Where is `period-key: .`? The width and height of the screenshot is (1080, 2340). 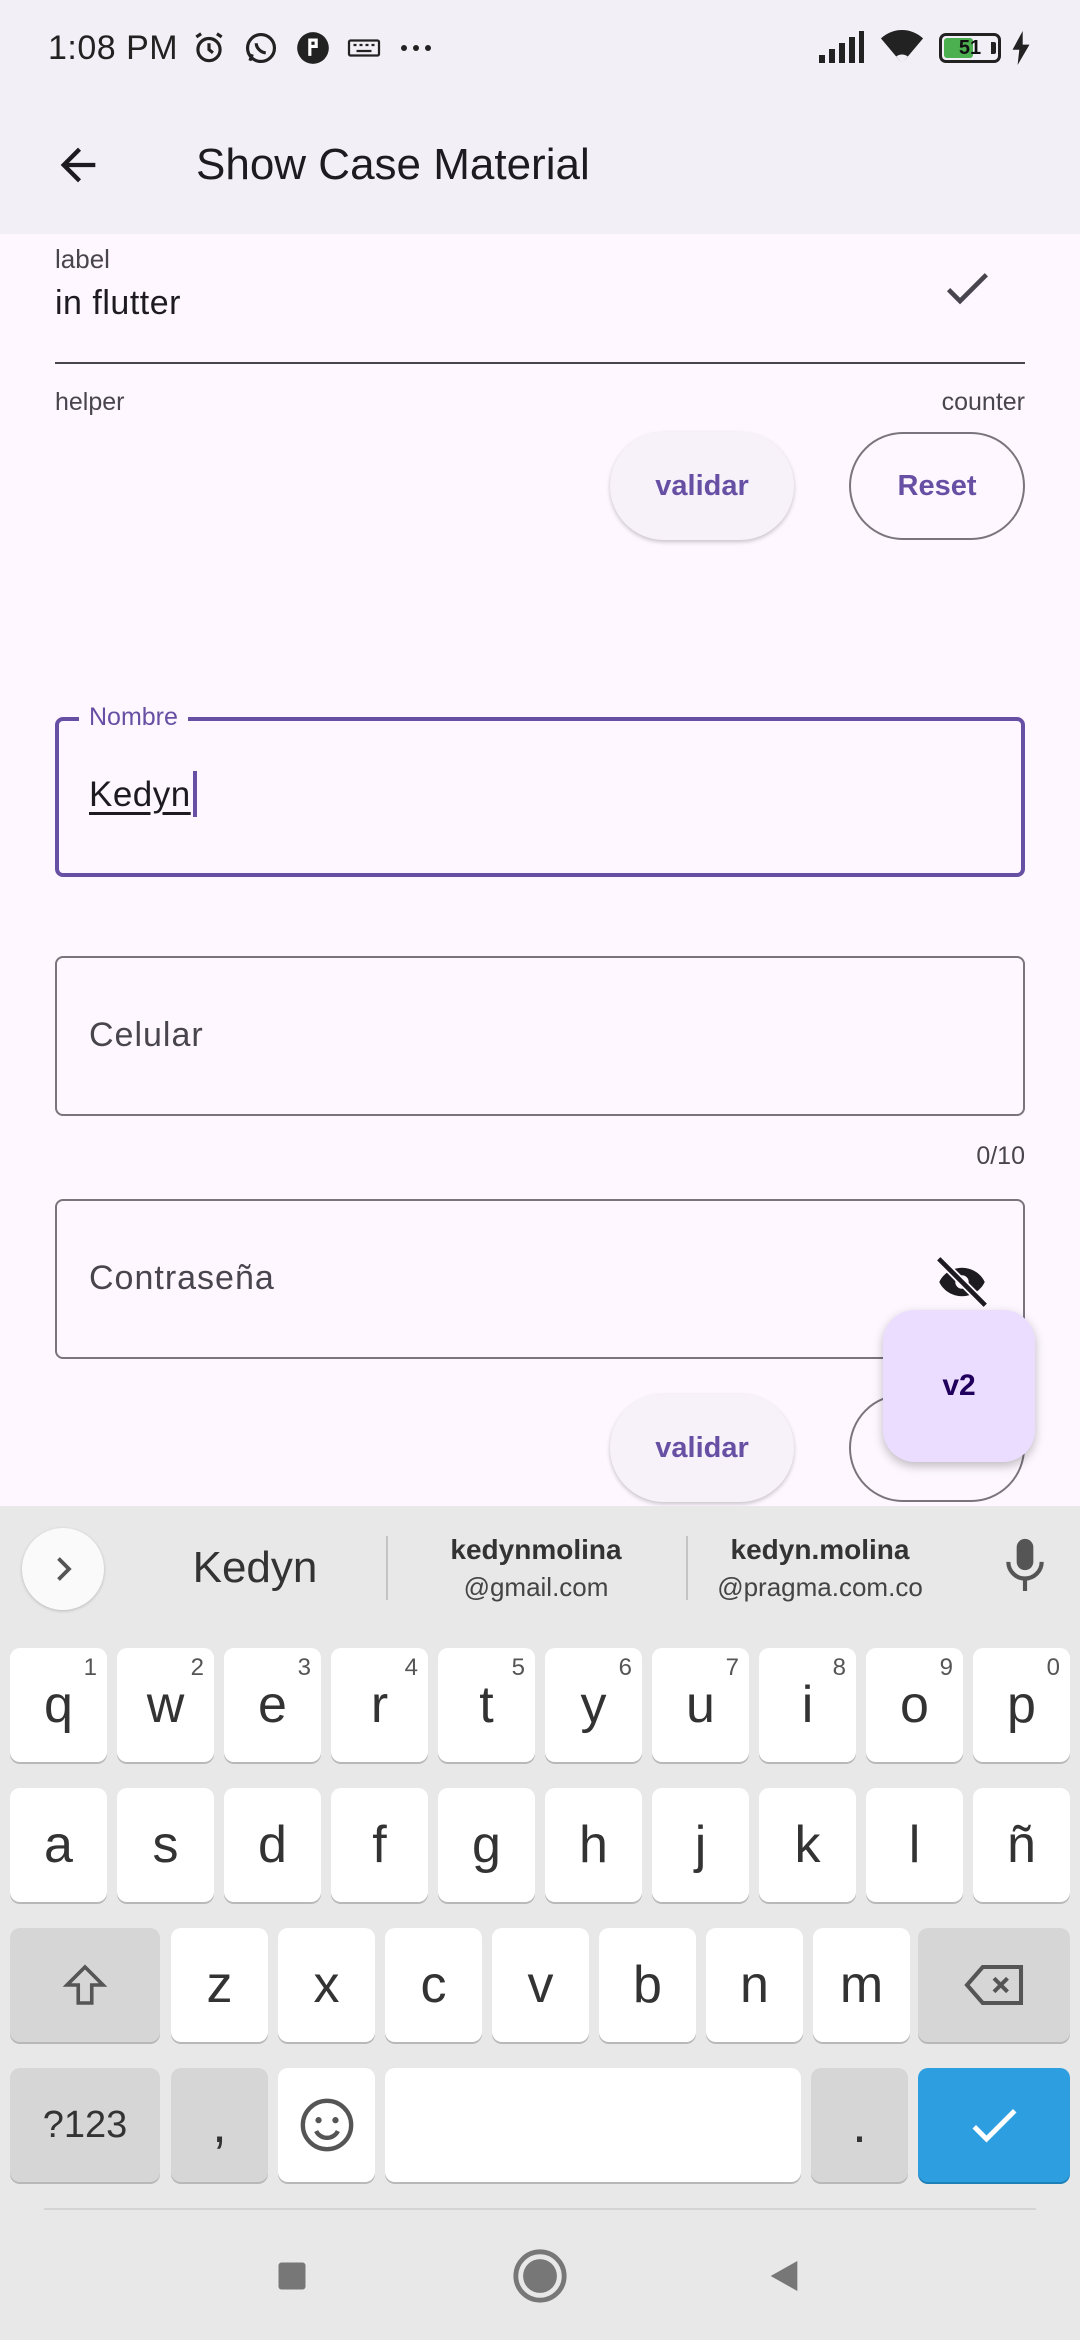 period-key: . is located at coordinates (859, 2125).